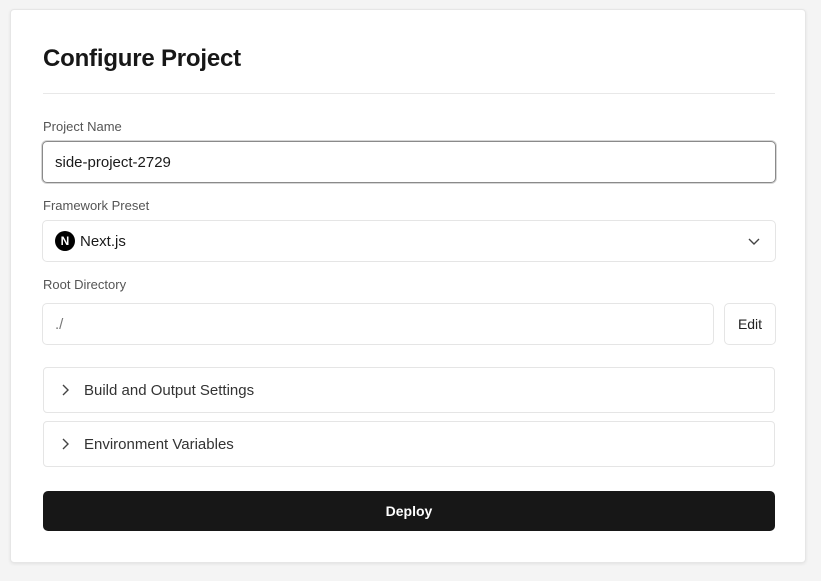 This screenshot has height=581, width=821. I want to click on divider, so click(409, 93).